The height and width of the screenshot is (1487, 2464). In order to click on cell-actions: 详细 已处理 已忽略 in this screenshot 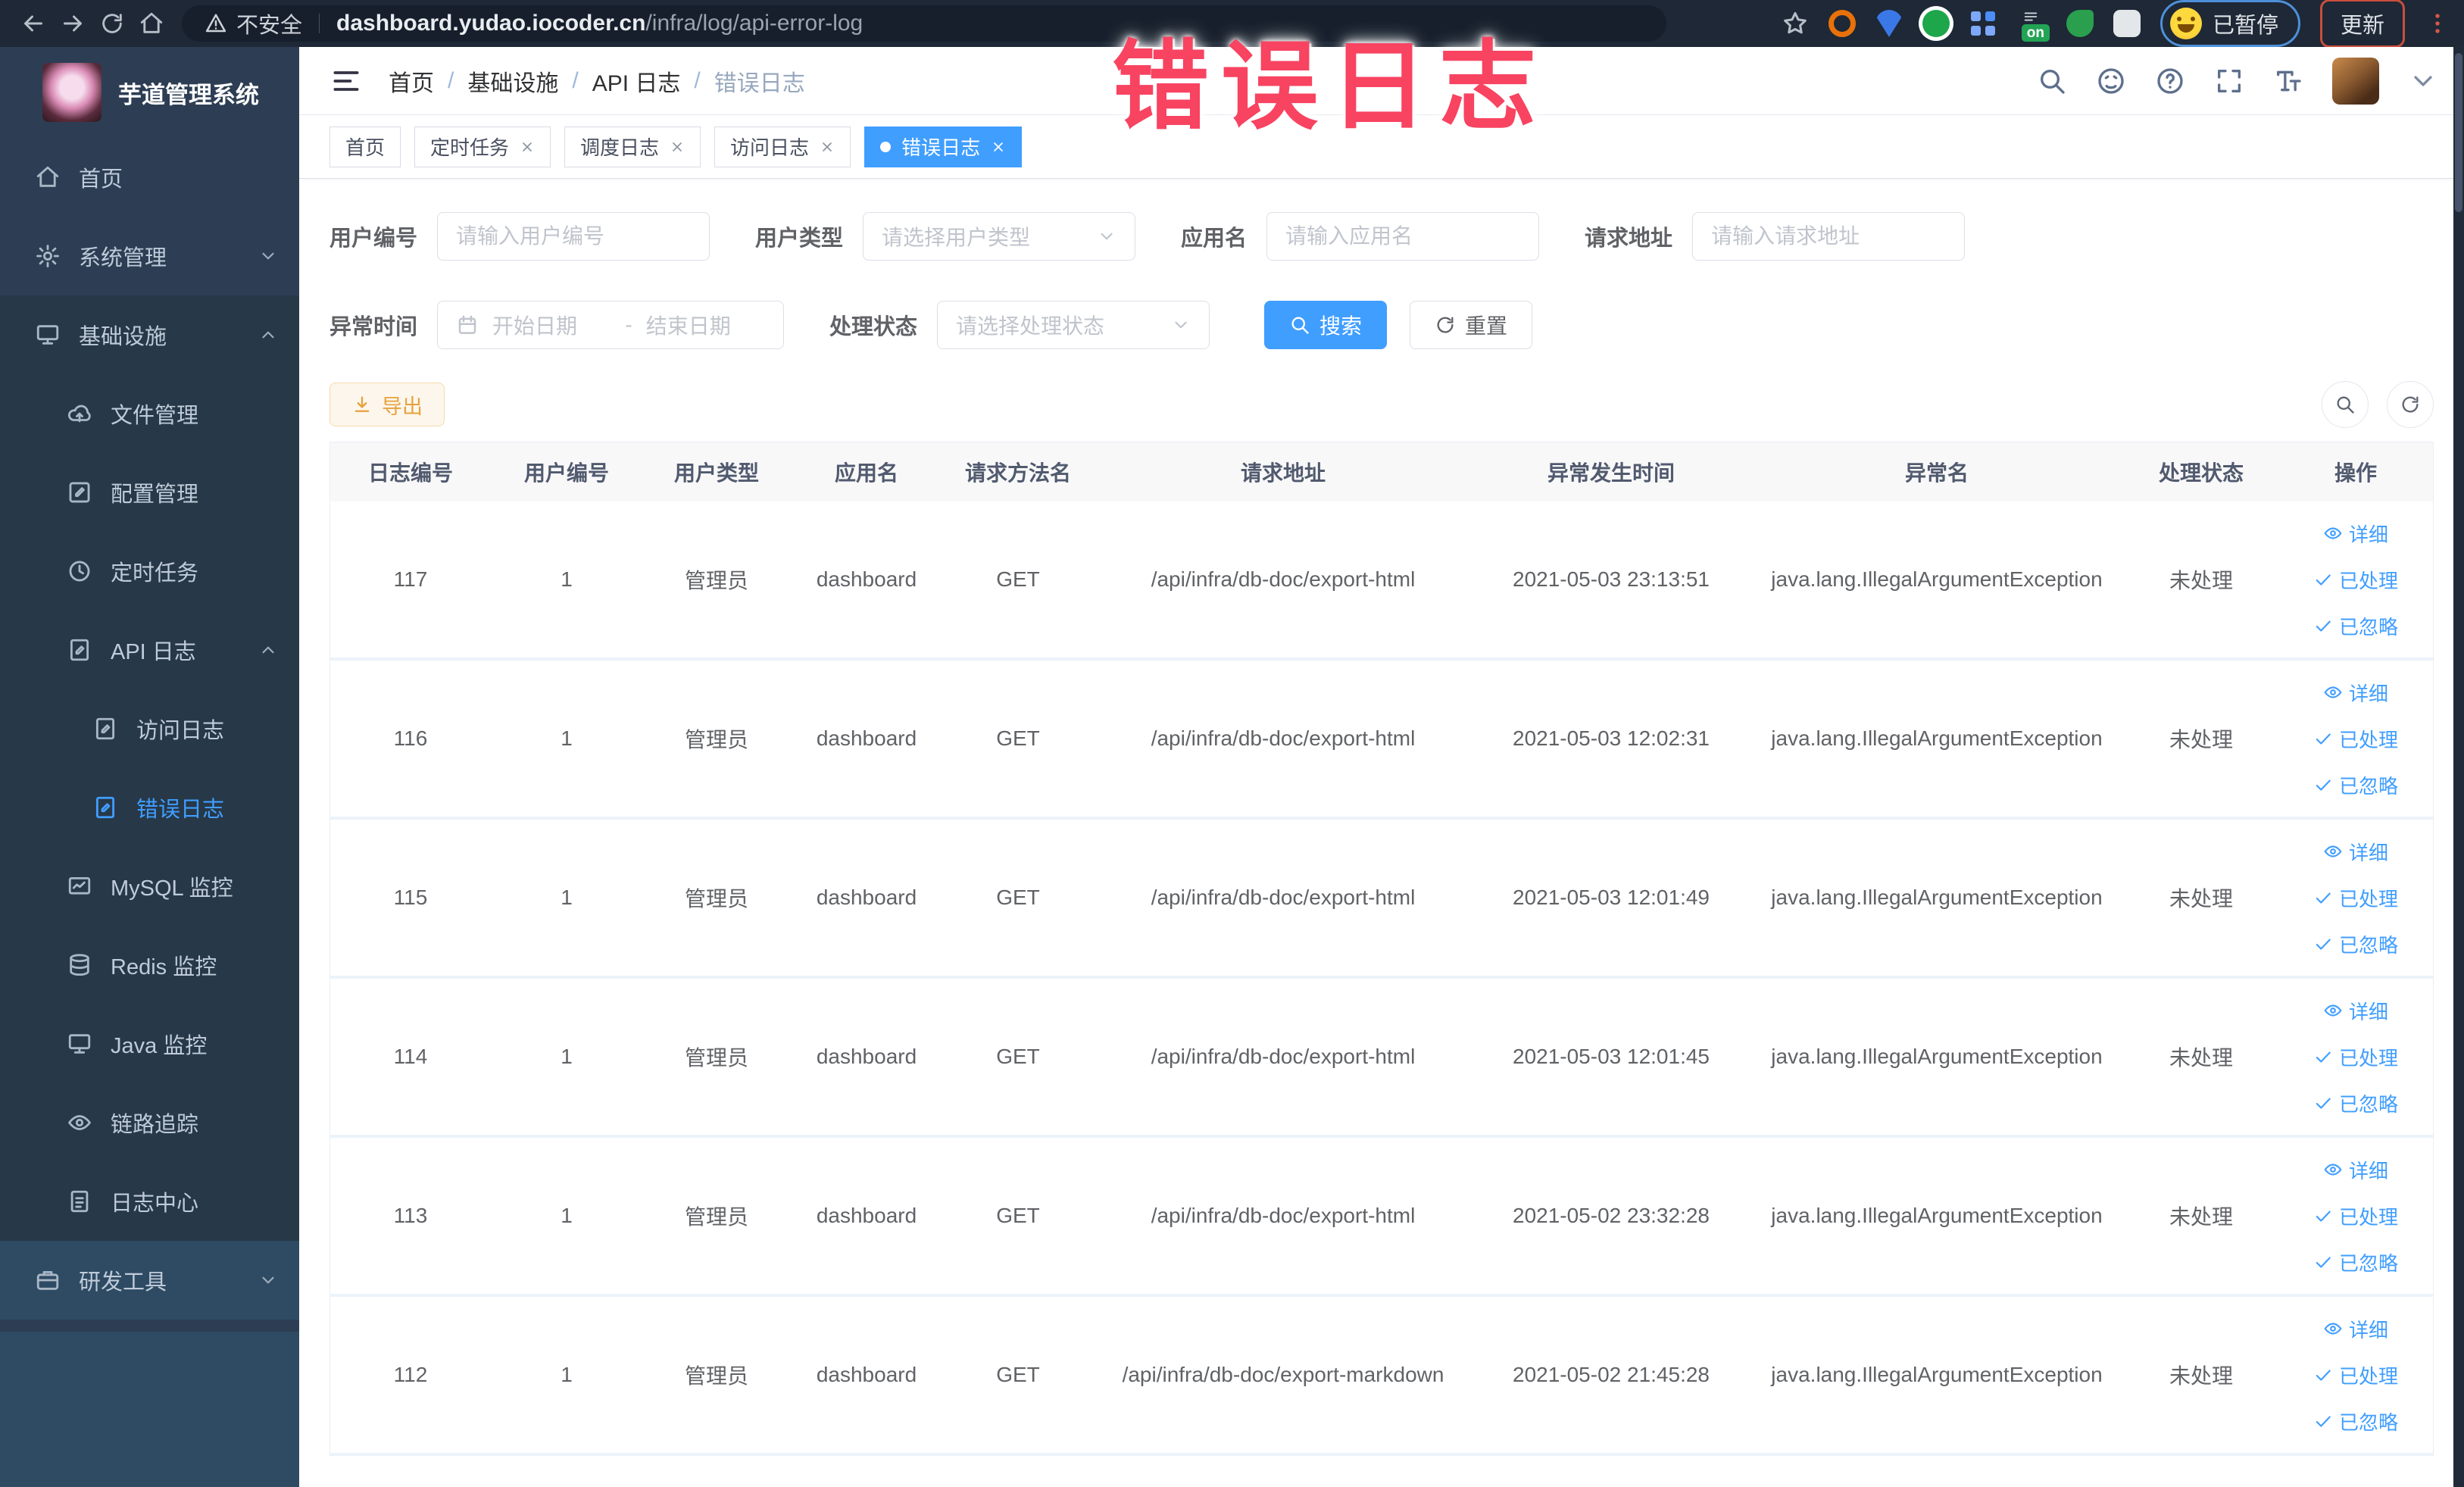, I will do `click(2355, 898)`.